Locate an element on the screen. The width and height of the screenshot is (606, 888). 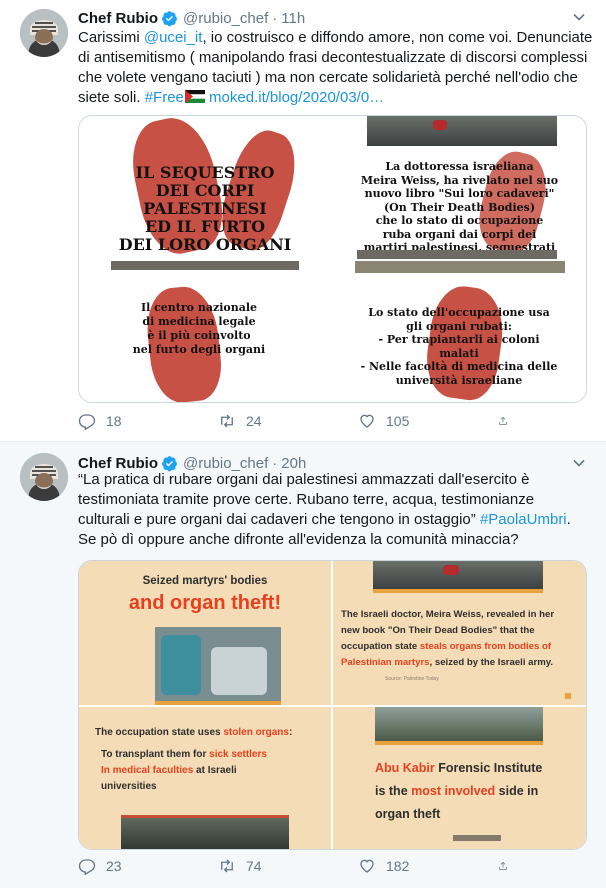
panel-text: The occupation state uses is located at coordinates (159, 732).